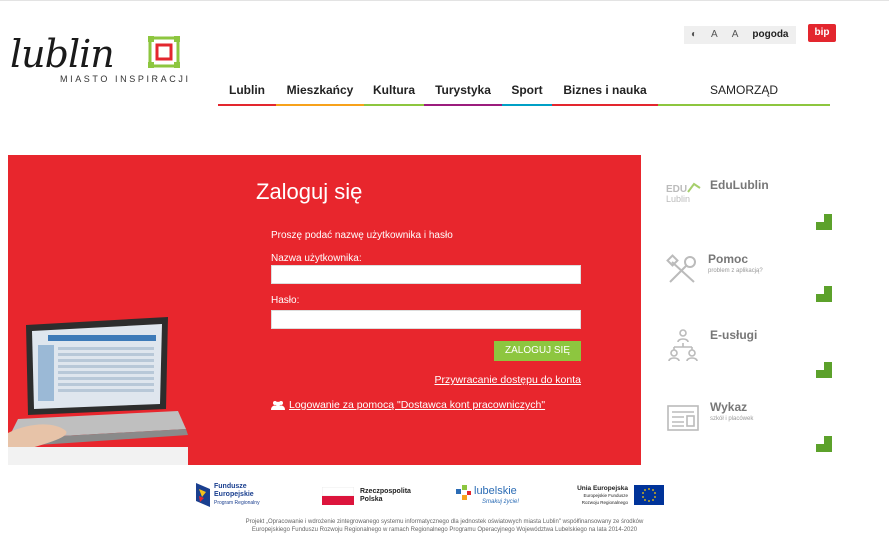 The image size is (889, 539). I want to click on list-document-icon, so click(683, 418).